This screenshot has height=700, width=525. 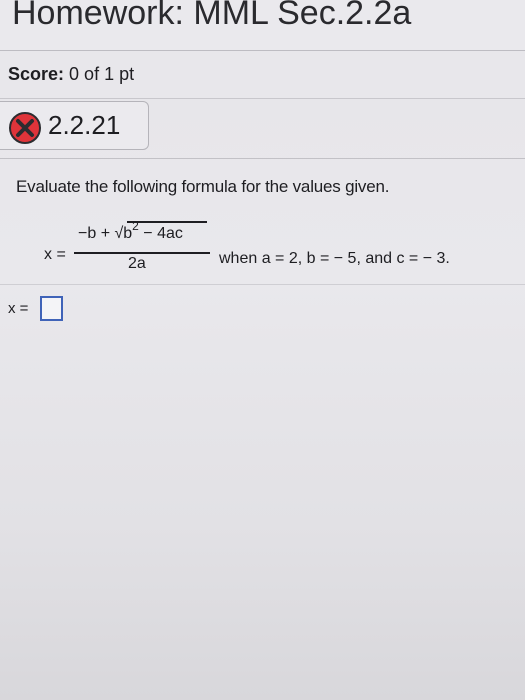 I want to click on answer-input, so click(x=51, y=308).